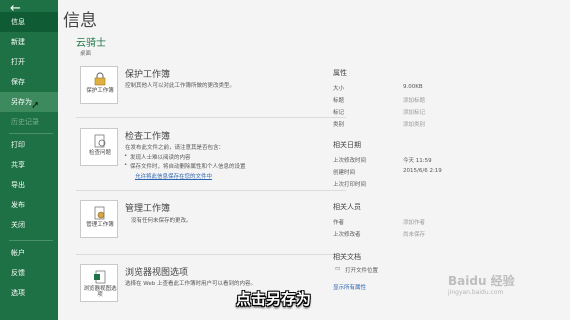 The image size is (570, 320). I want to click on related-dates-header: 相关日期, so click(347, 145).